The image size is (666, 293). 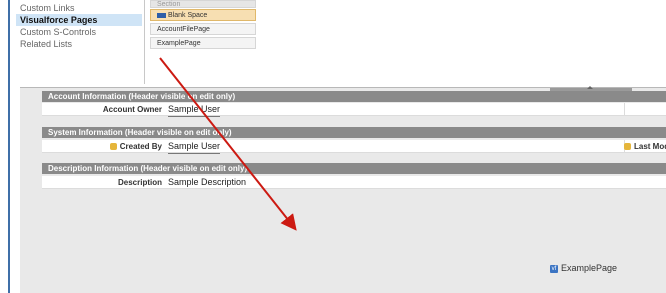 What do you see at coordinates (207, 182) in the screenshot?
I see `field-value: Sample Description` at bounding box center [207, 182].